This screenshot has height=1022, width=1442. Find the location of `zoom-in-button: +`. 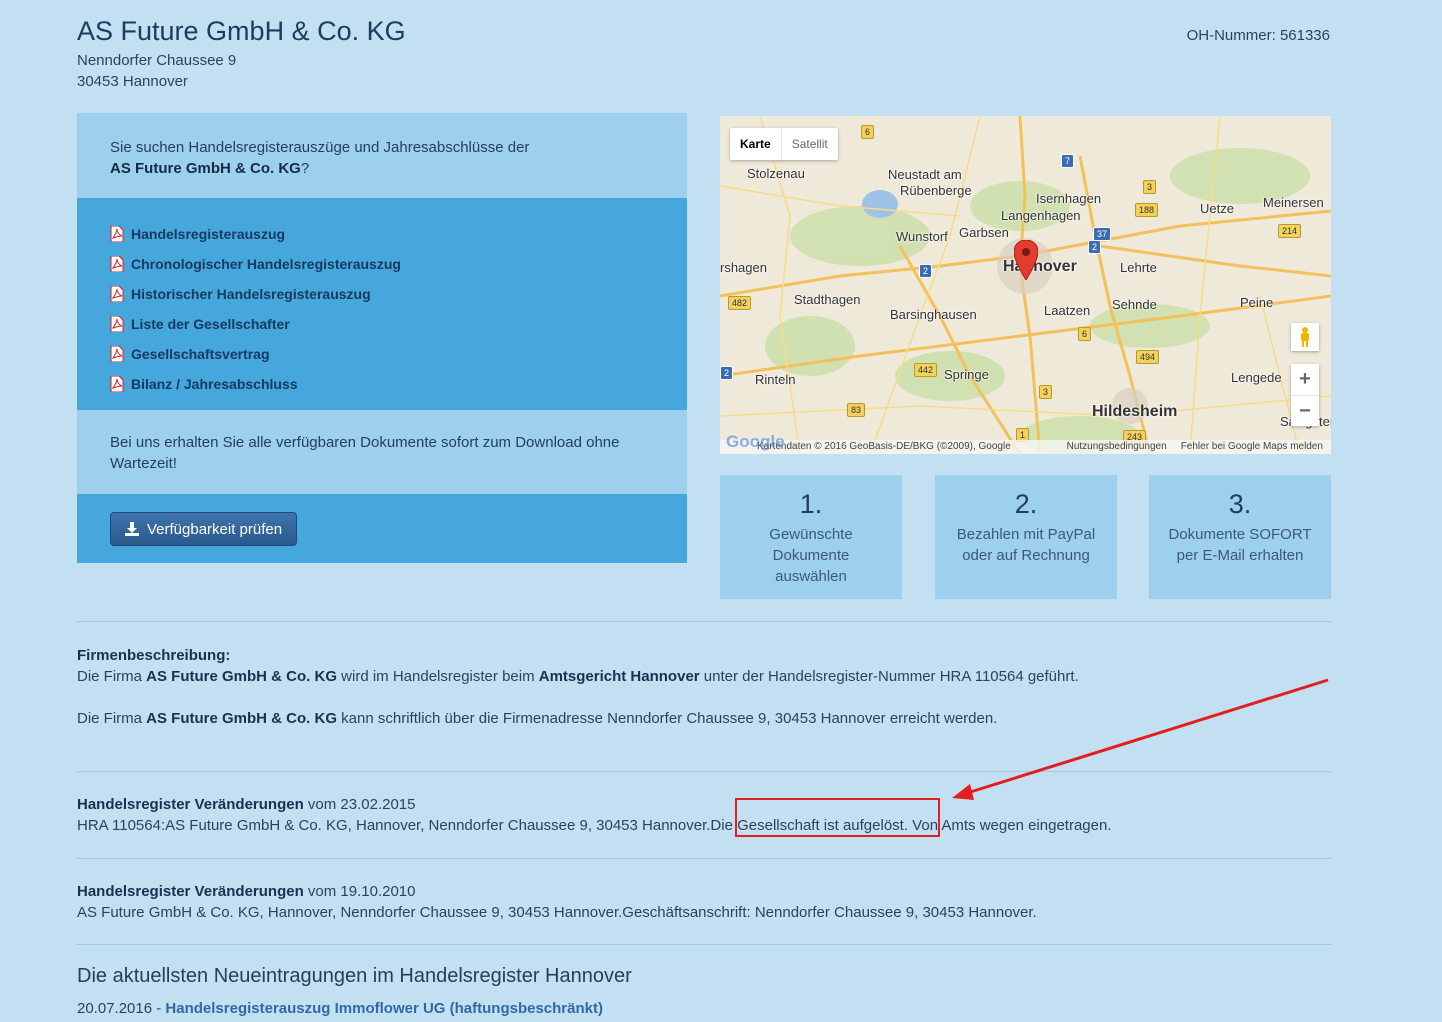

zoom-in-button: + is located at coordinates (1305, 379).